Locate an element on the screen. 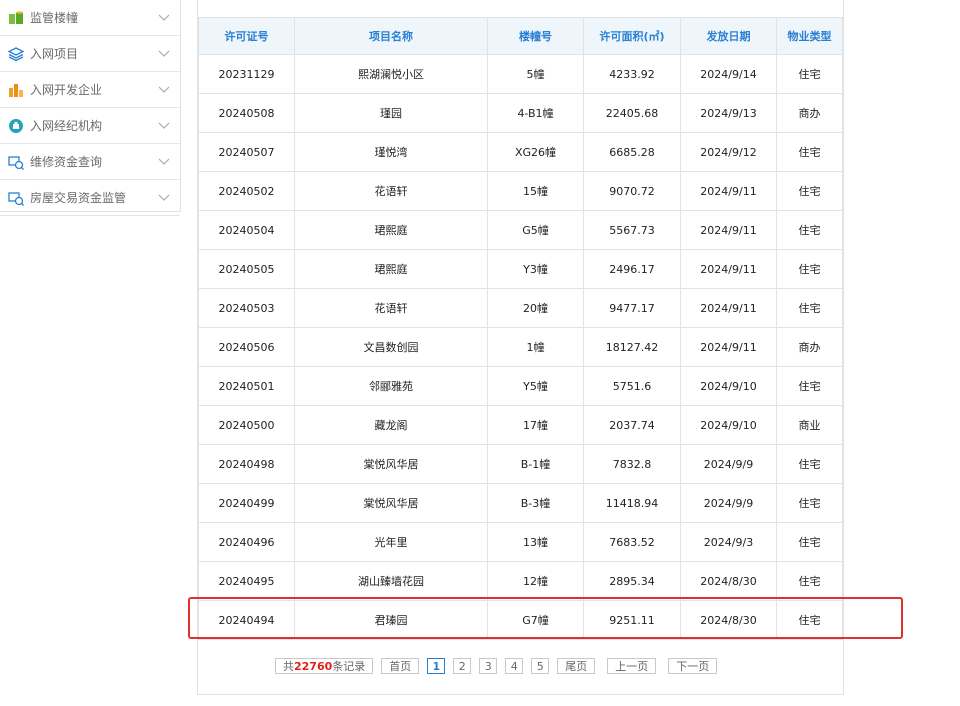 This screenshot has height=706, width=960. permit-area-cell: 4233.92 is located at coordinates (632, 74).